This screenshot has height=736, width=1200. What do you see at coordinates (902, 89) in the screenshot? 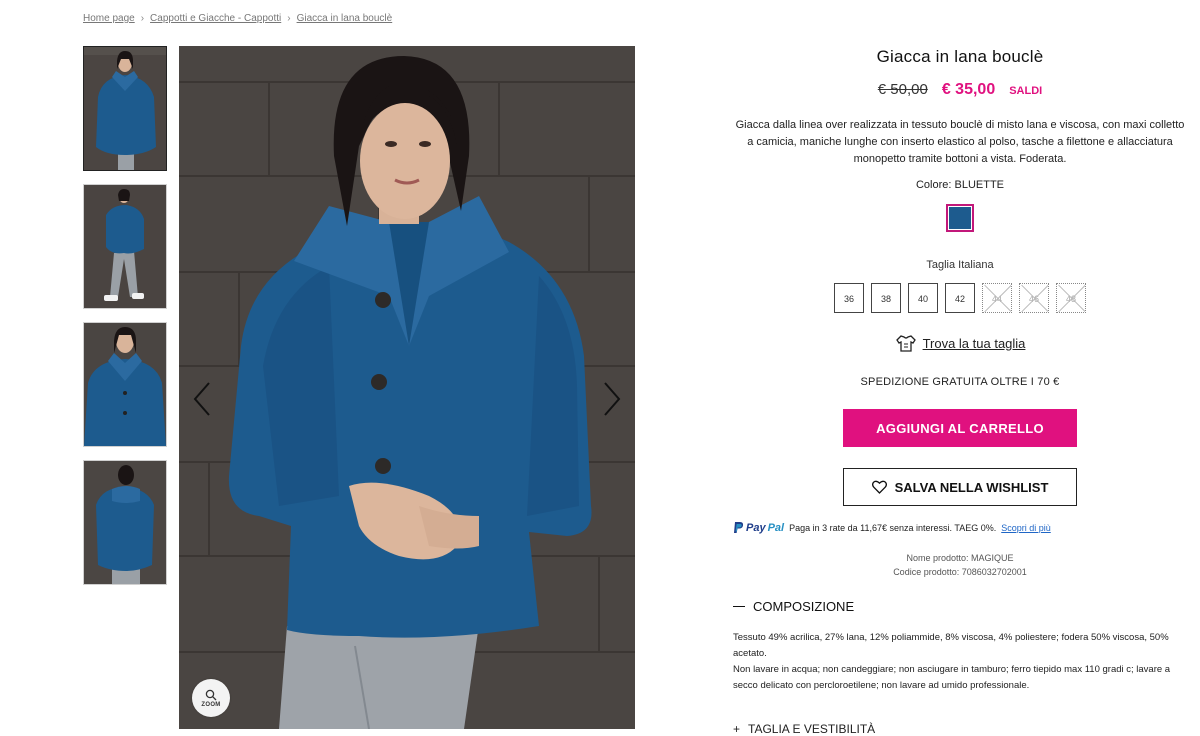
I see `original-price: € 50,00` at bounding box center [902, 89].